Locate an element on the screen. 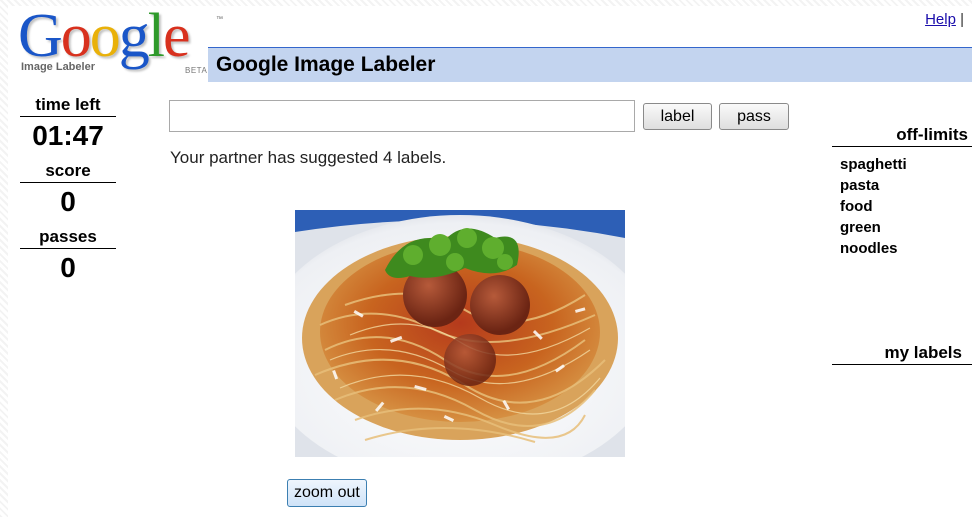  partner-status-message: Your partner has suggested 4 labels. is located at coordinates (308, 157).